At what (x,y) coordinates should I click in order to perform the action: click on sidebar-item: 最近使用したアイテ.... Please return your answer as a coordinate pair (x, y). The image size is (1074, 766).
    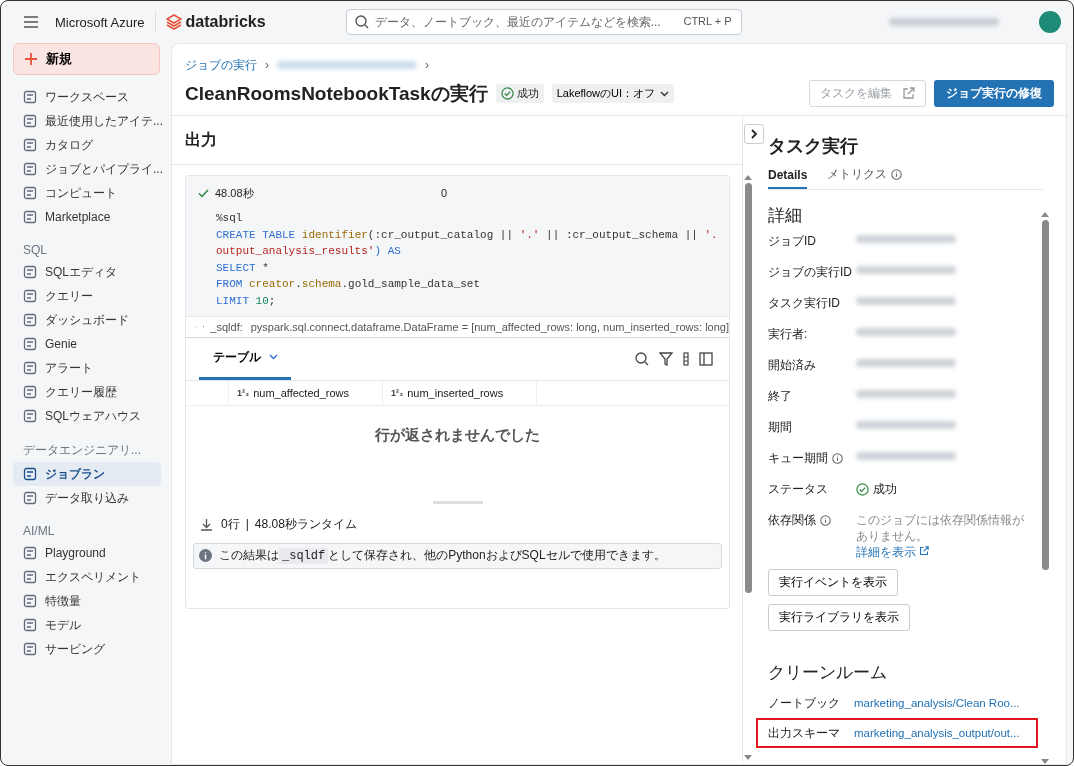
    Looking at the image, I should click on (87, 121).